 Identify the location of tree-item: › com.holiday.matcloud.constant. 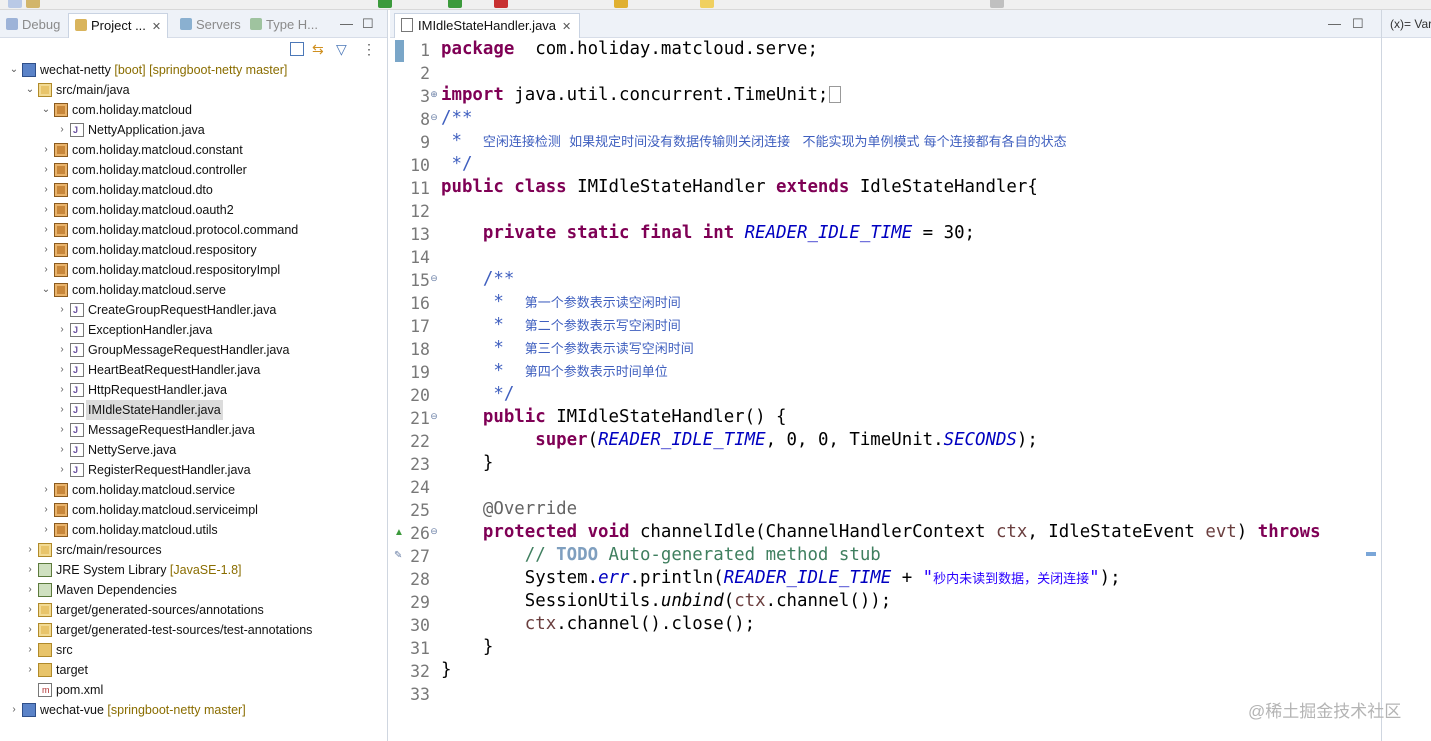
(193, 150).